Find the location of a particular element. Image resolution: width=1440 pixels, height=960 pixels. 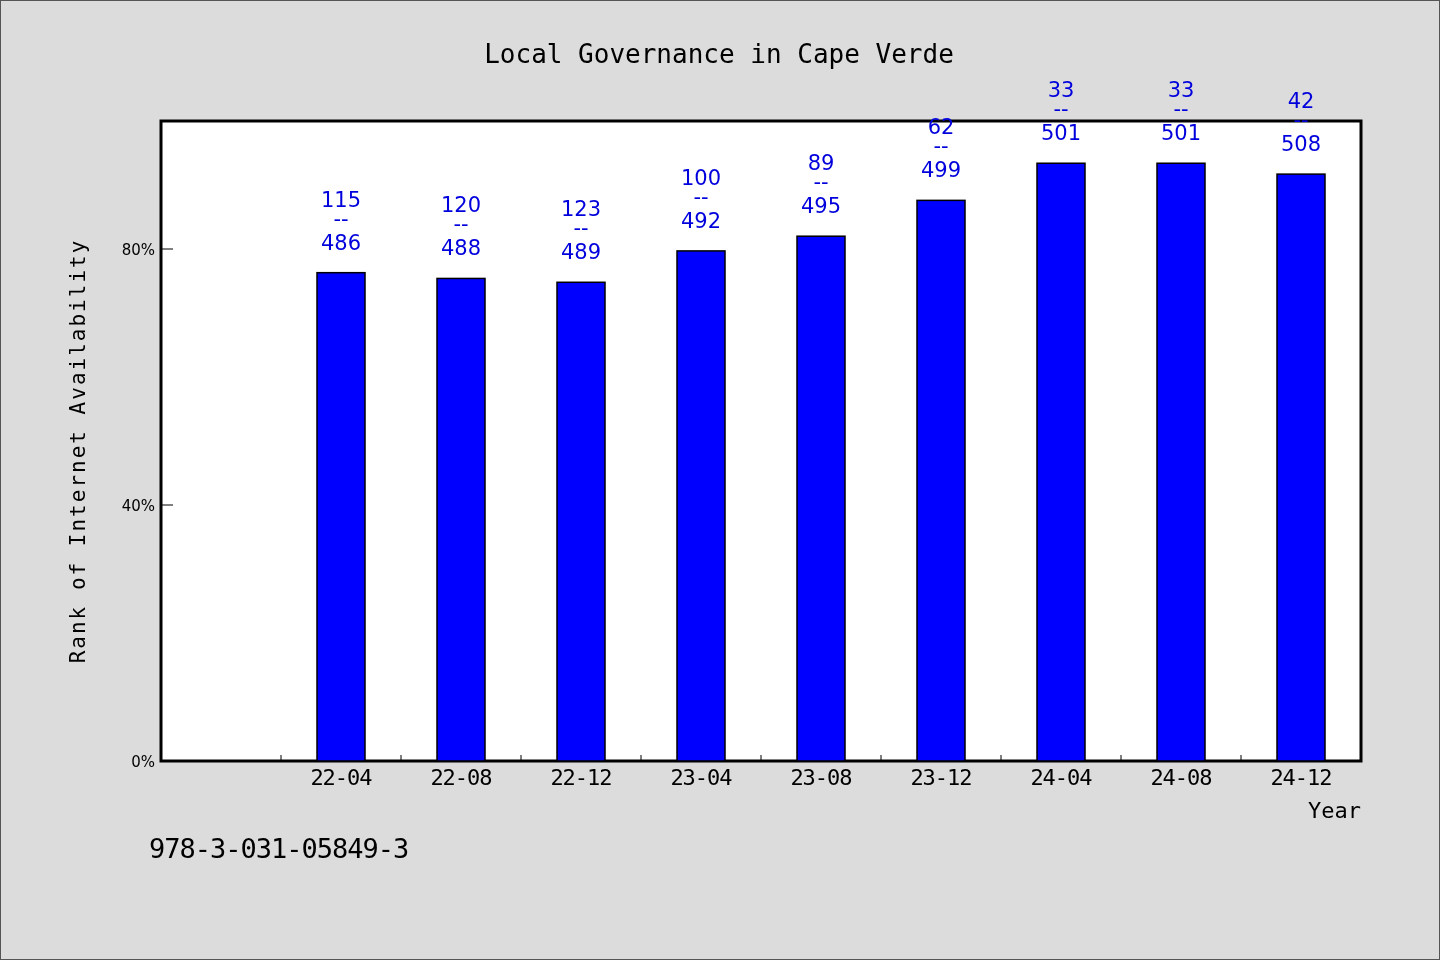

y-axis-label: Rank of Internet Availability is located at coordinates (78, 451).